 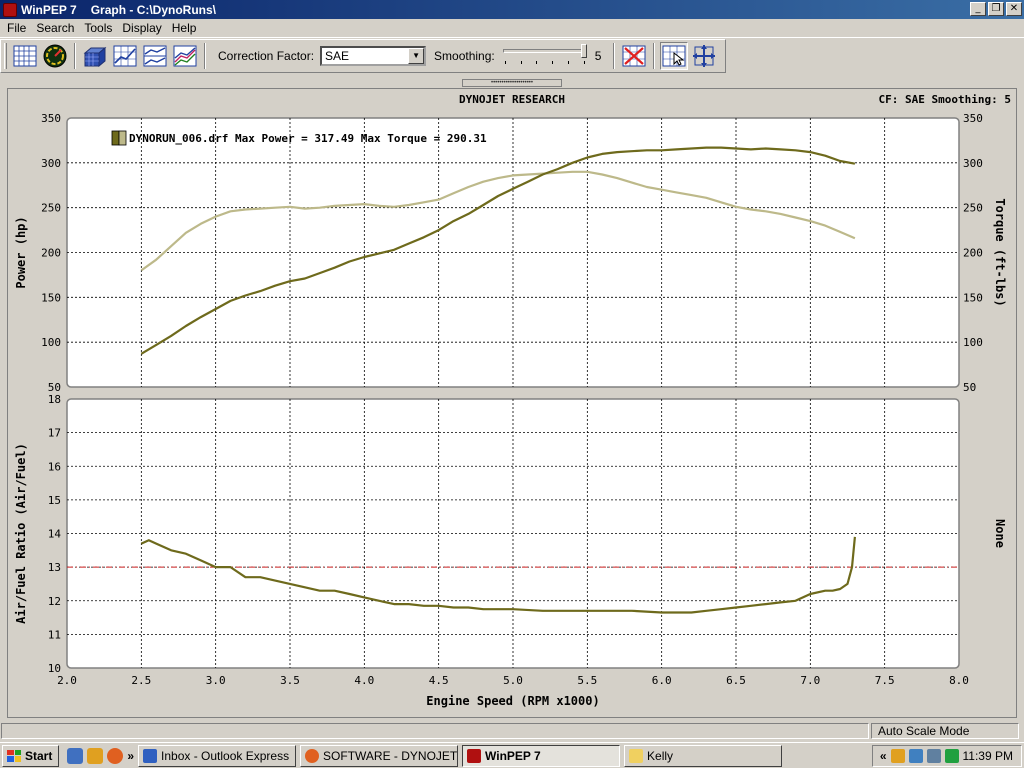 What do you see at coordinates (810, 680) in the screenshot?
I see `rpm-tick-label: 7.0` at bounding box center [810, 680].